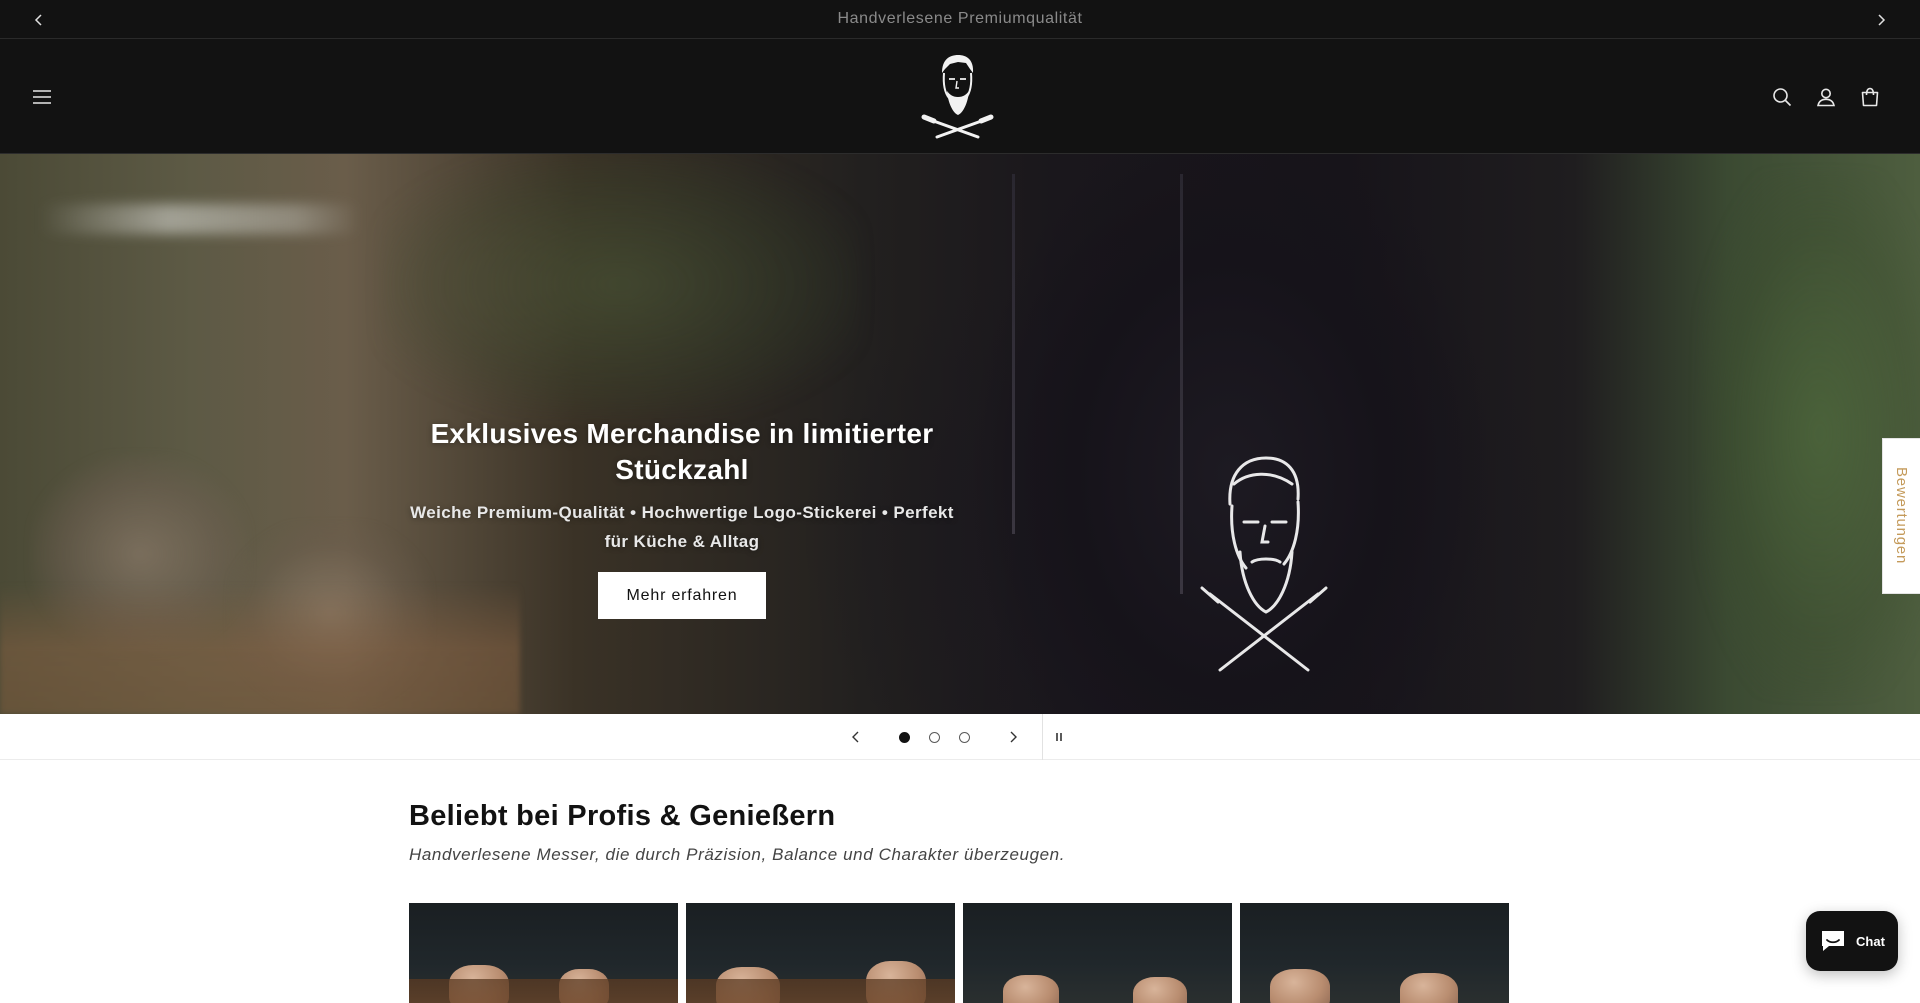 The width and height of the screenshot is (1920, 1003). I want to click on chat-label: Chat, so click(1870, 941).